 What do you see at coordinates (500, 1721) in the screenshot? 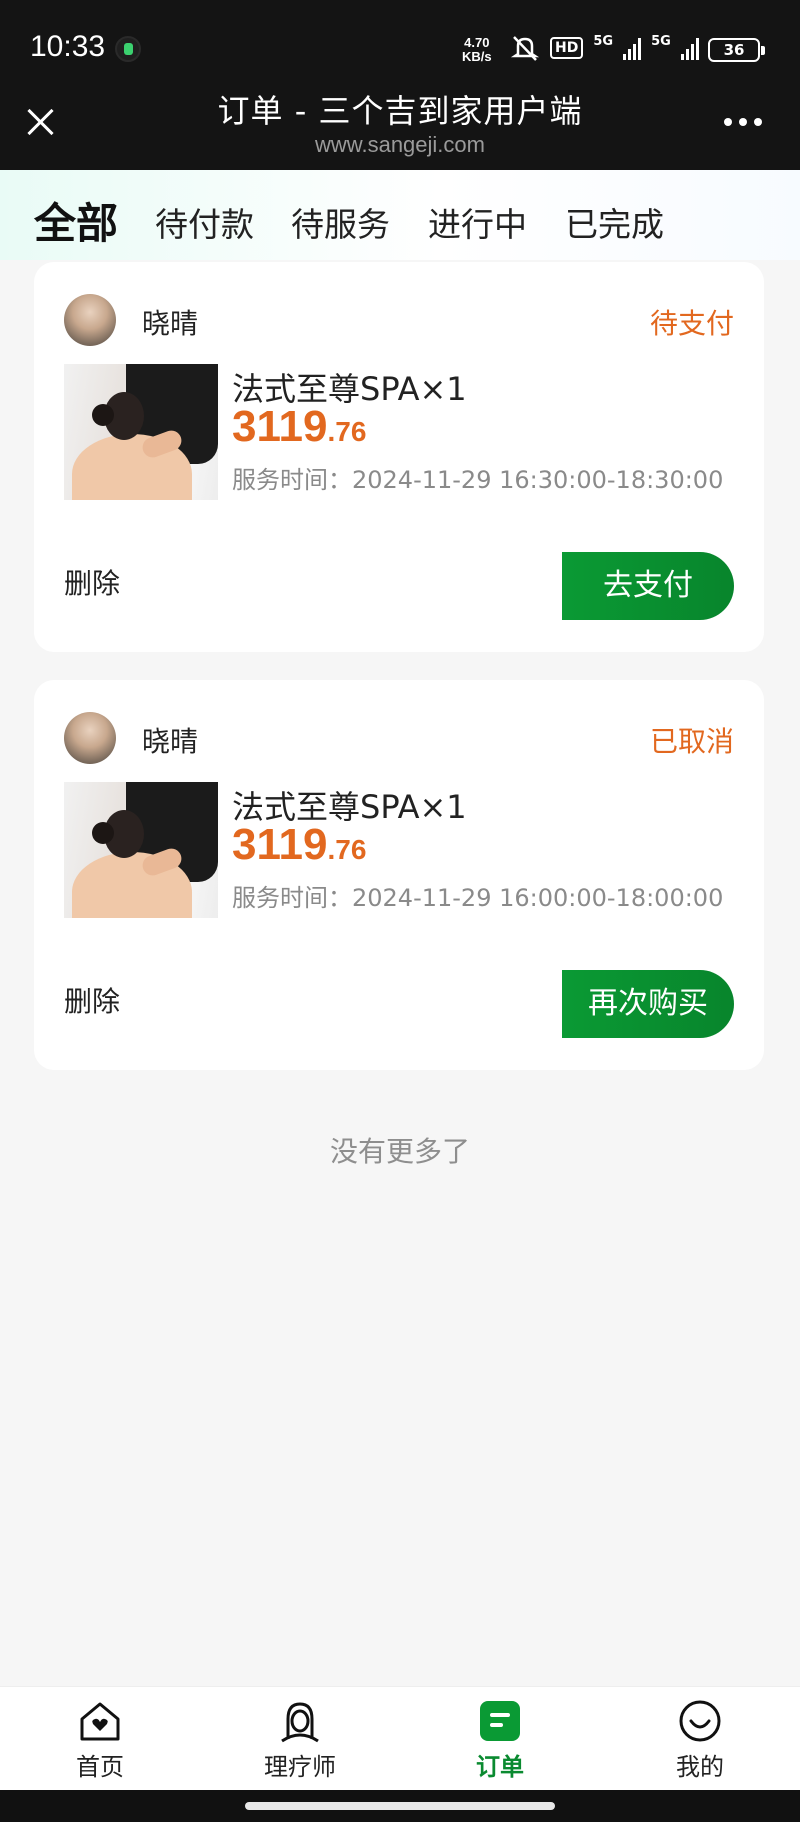
I see `order-icon` at bounding box center [500, 1721].